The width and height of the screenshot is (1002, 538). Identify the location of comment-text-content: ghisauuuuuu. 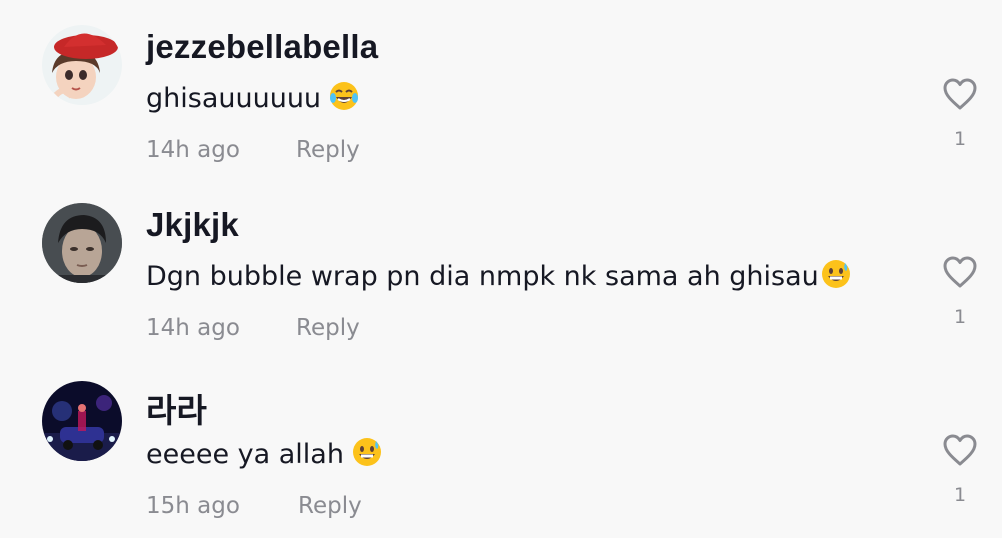
(234, 98).